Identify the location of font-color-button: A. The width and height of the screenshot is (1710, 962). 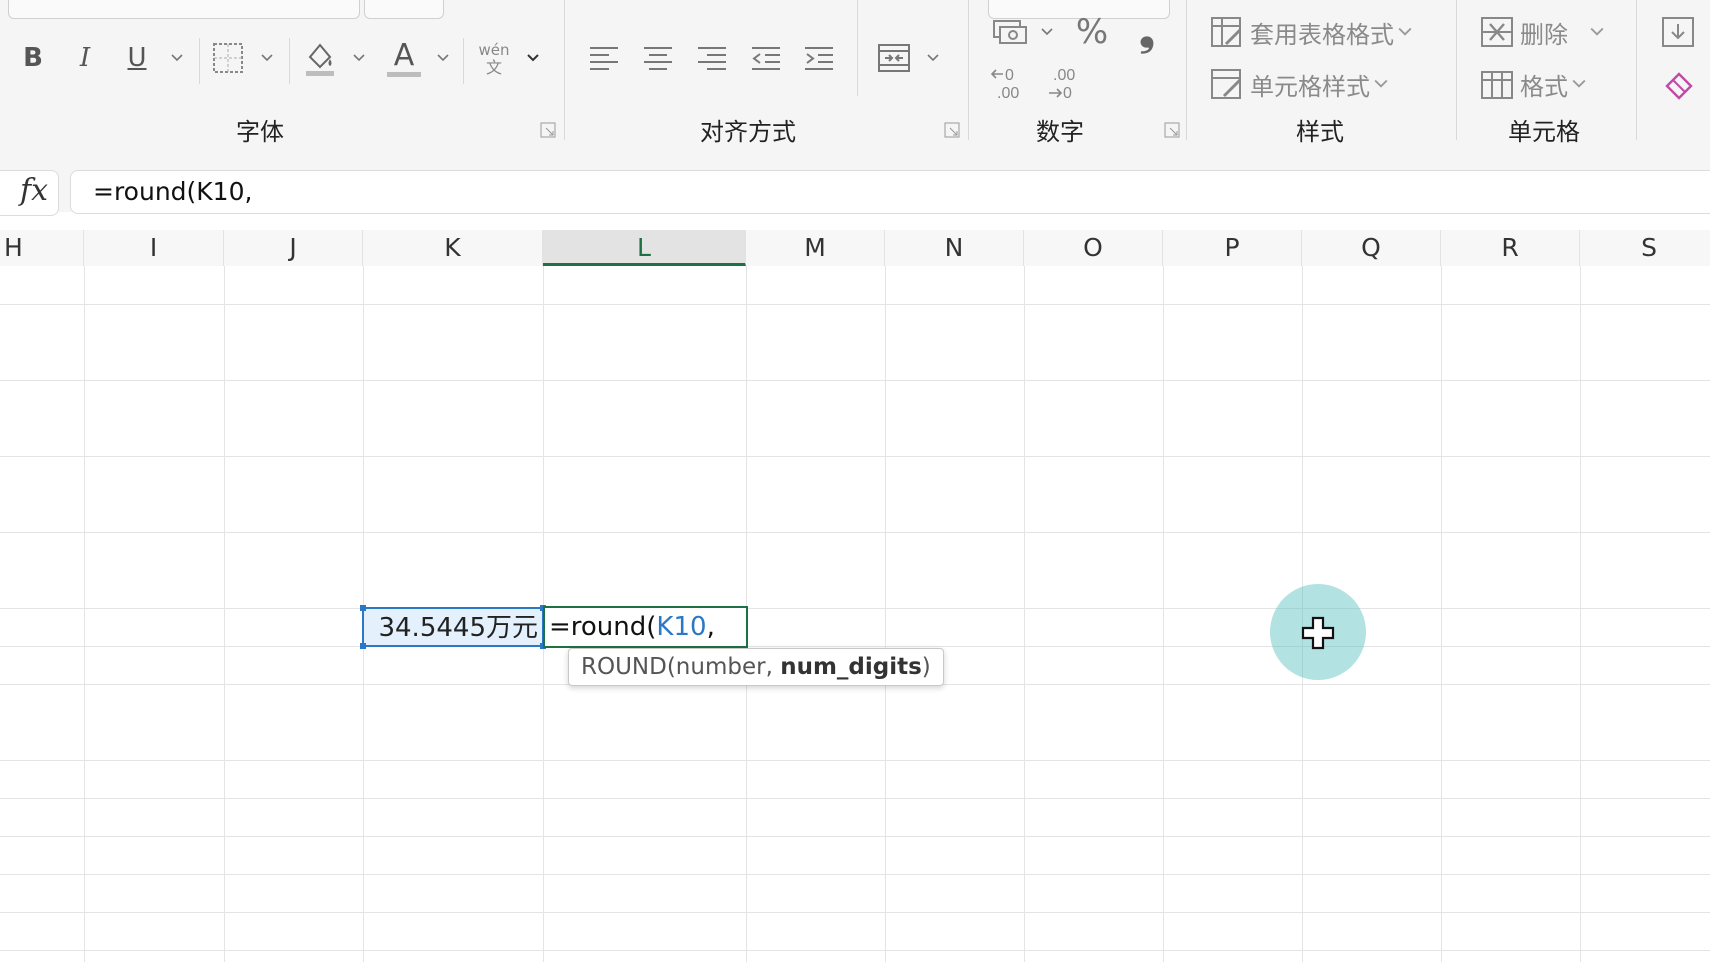
(404, 58).